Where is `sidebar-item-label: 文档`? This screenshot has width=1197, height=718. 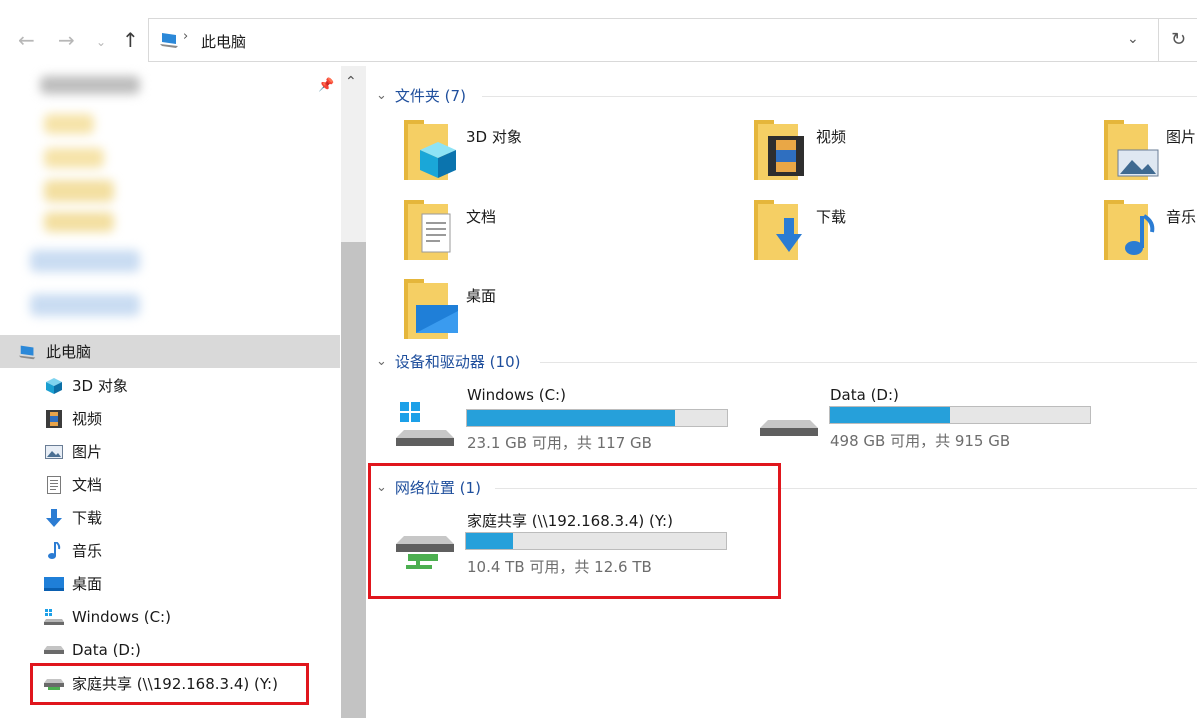 sidebar-item-label: 文档 is located at coordinates (87, 485).